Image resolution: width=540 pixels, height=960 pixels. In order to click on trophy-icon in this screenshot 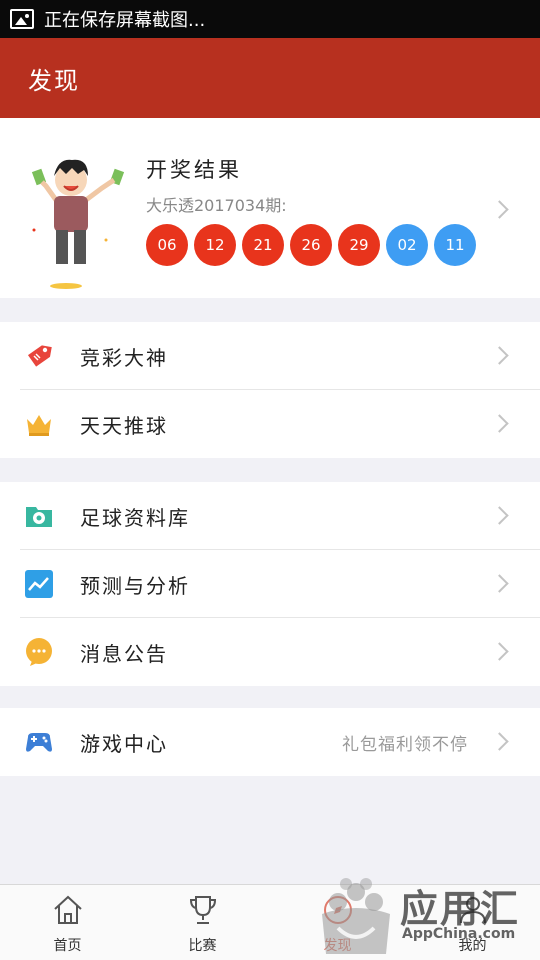, I will do `click(202, 910)`.